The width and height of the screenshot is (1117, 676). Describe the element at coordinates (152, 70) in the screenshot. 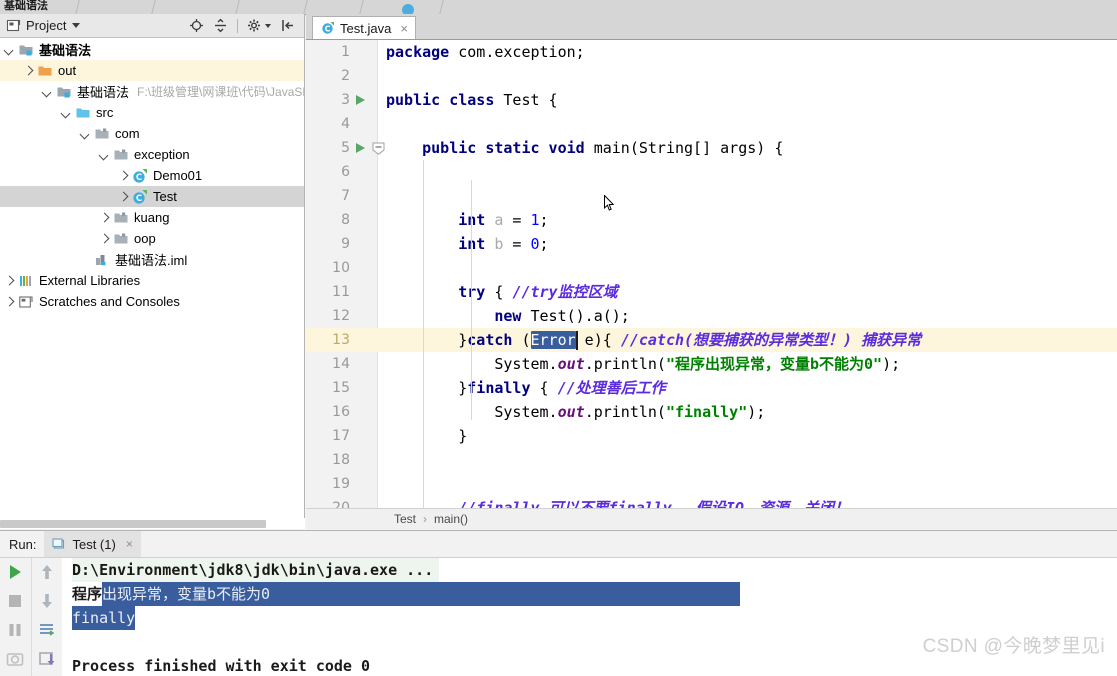

I see `tree-node-out-folder: out` at that location.